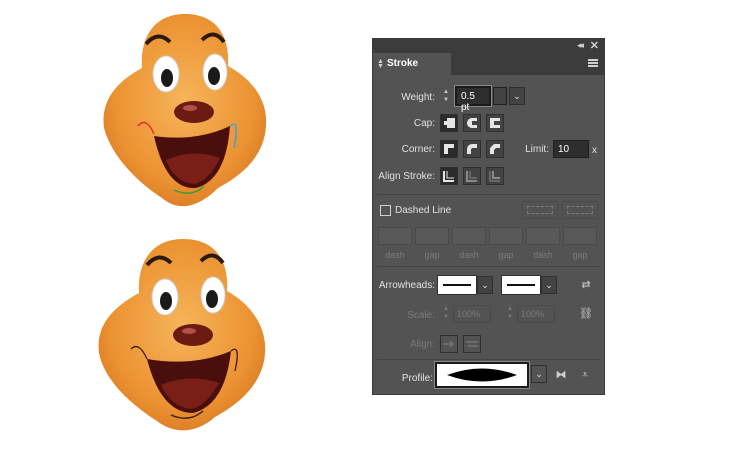 This screenshot has width=730, height=450. Describe the element at coordinates (423, 210) in the screenshot. I see `dashed-line-label: Dashed Line` at that location.